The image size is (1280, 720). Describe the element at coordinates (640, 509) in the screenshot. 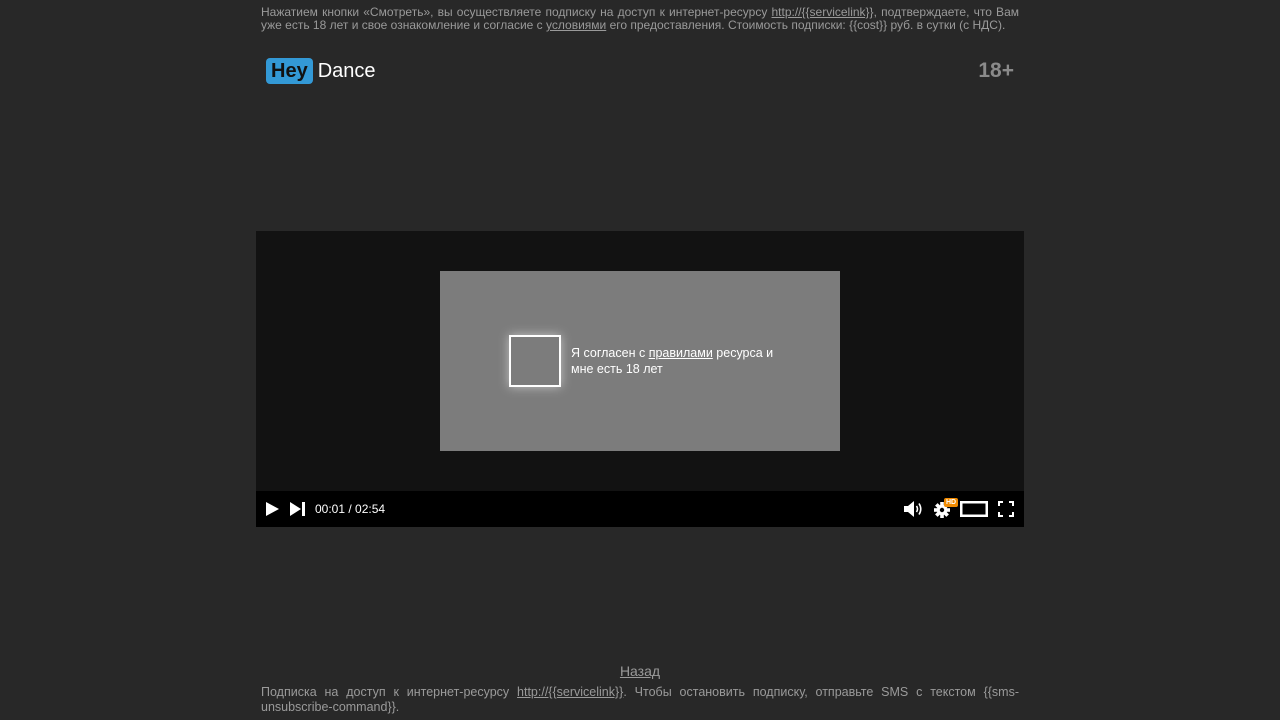

I see `player-controls-bar: 00:01 / 02:54 HD` at that location.